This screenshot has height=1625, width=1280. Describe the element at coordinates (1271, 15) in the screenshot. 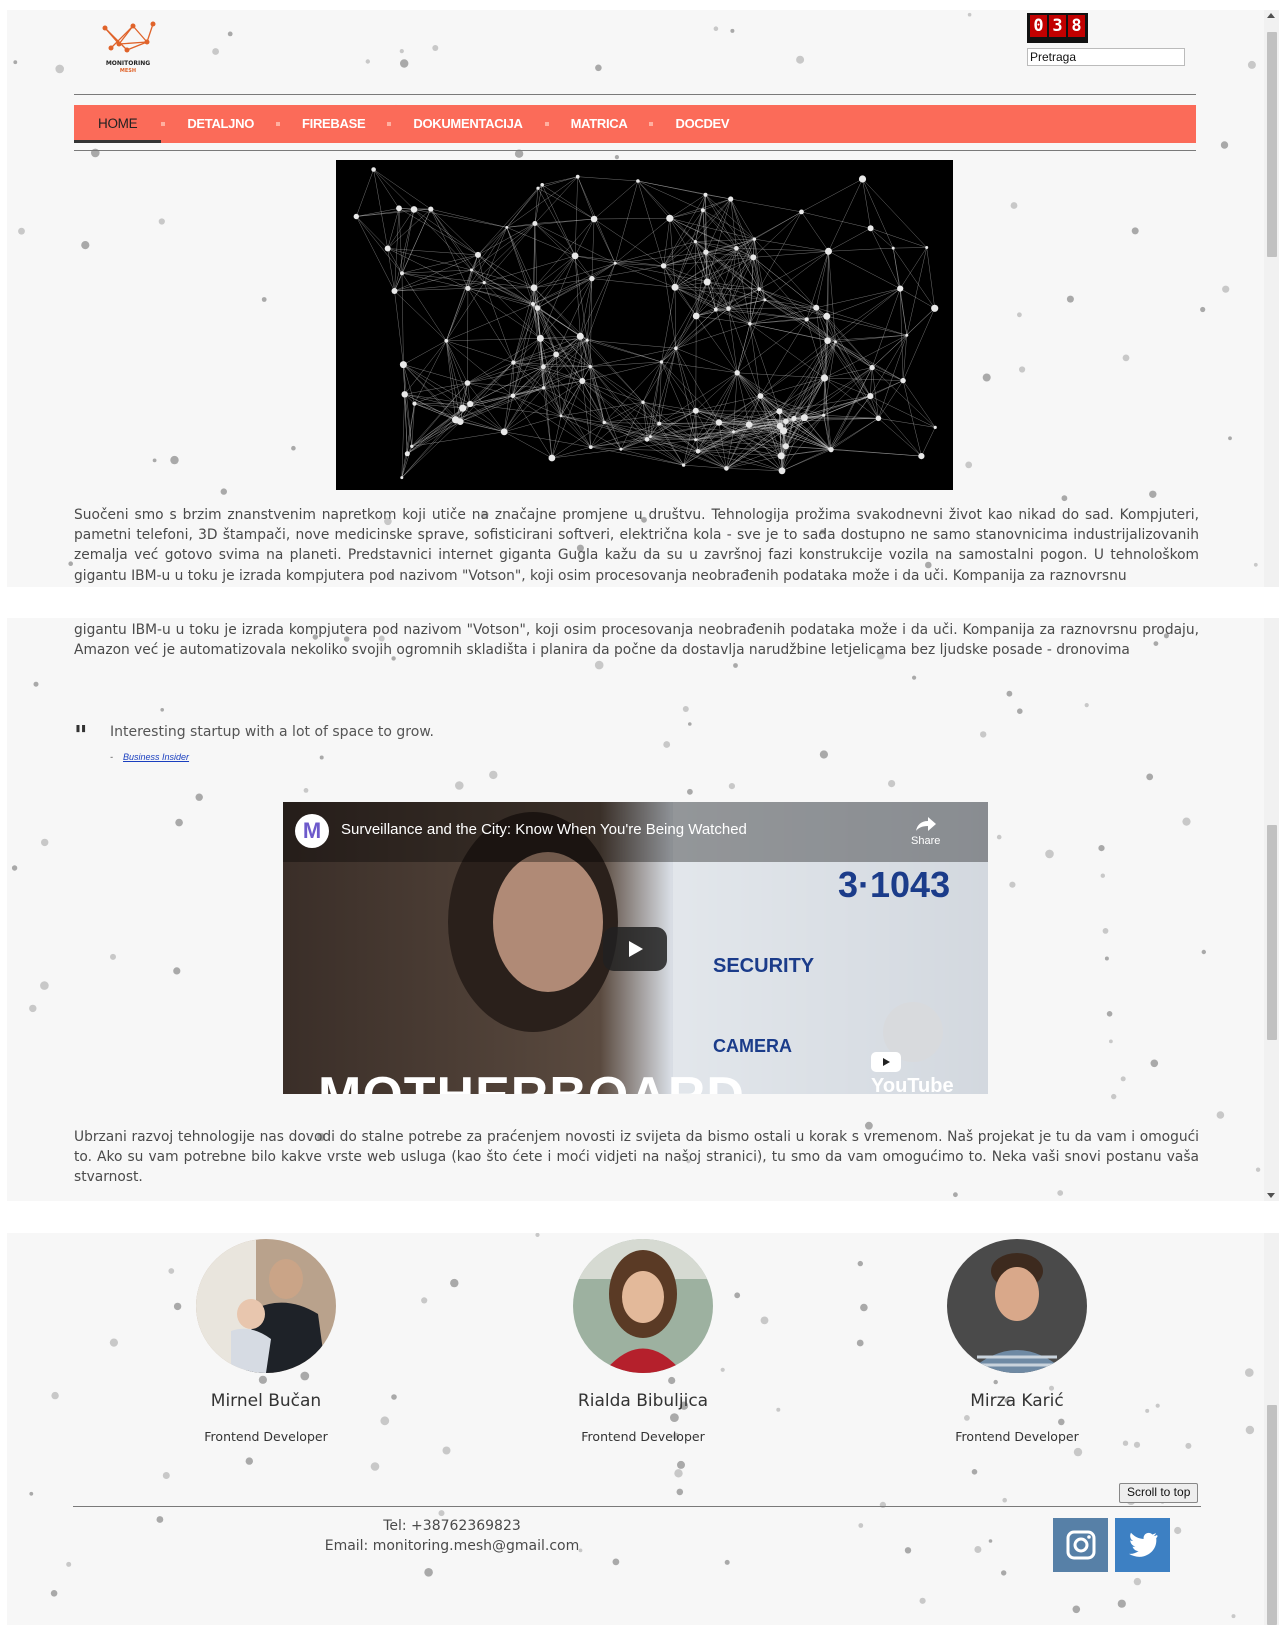

I see `scroll-up-arrow-icon` at that location.